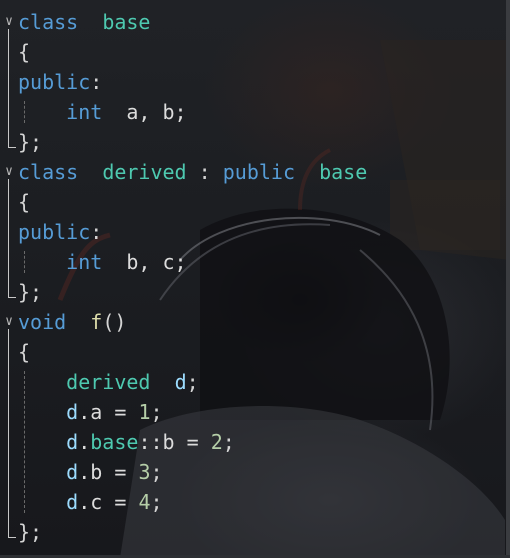 The image size is (510, 558). I want to click on code-text: d.c = 4;, so click(90, 502).